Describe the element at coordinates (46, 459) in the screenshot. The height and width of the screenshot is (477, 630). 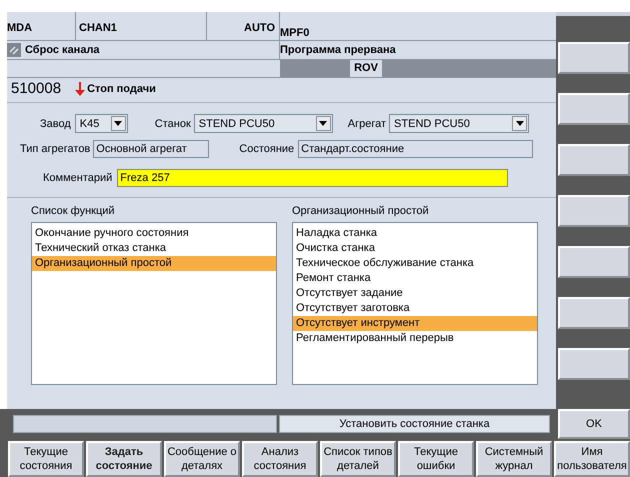
I see `softkey-button: Текущие состояния` at that location.